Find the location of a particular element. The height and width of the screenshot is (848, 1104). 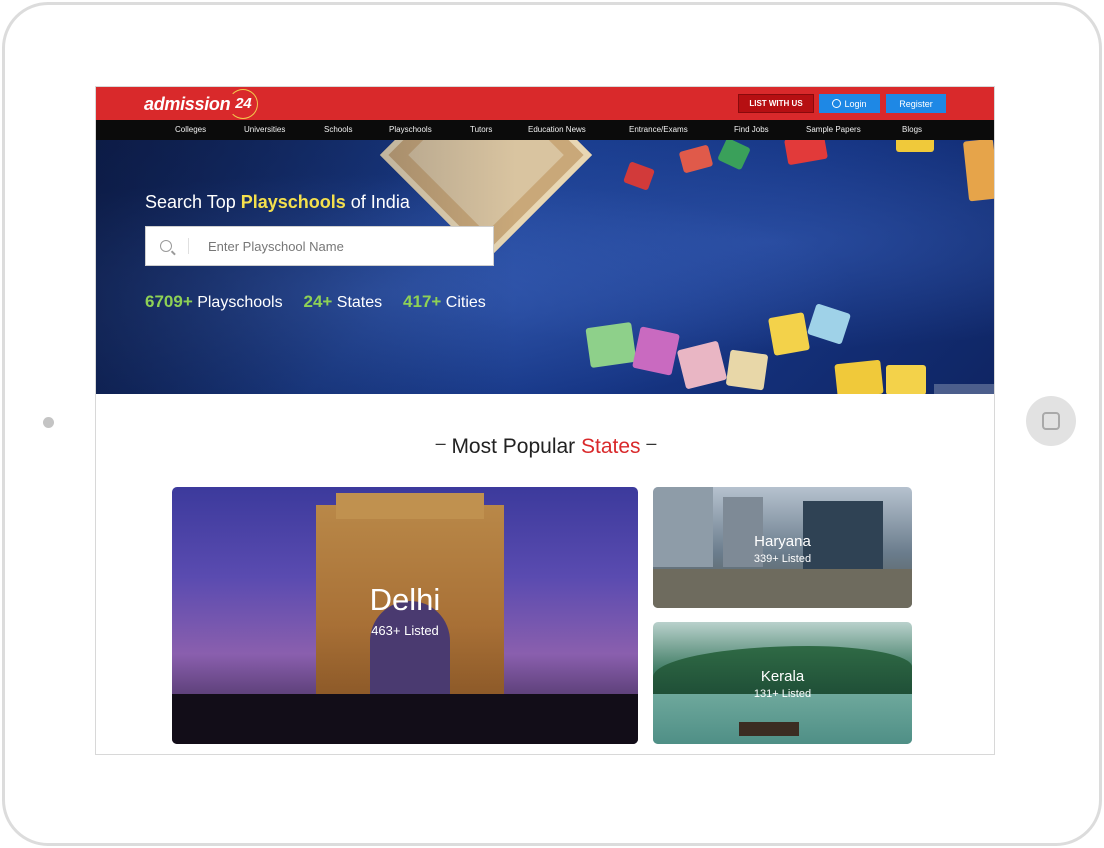

register-button: Register is located at coordinates (916, 103).